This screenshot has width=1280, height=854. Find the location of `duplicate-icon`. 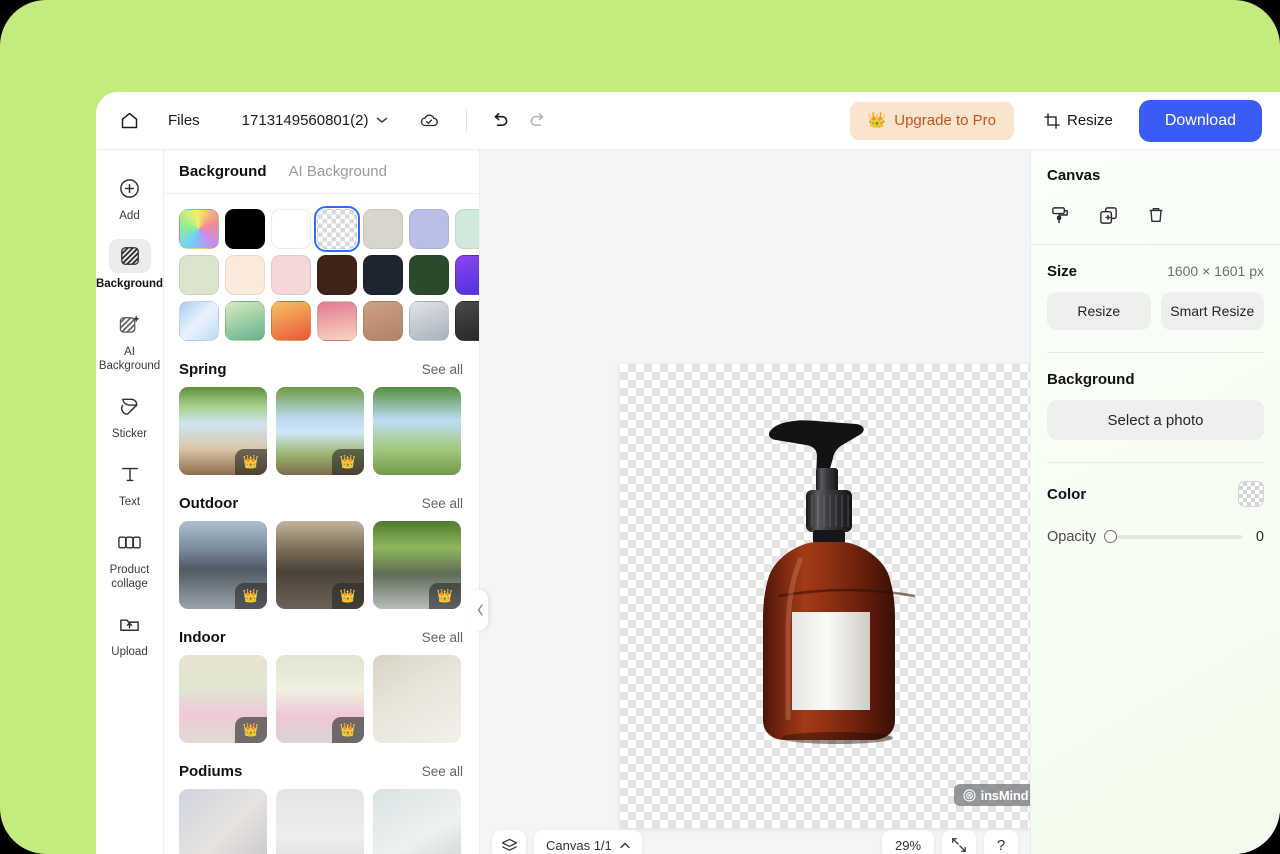

duplicate-icon is located at coordinates (1108, 215).